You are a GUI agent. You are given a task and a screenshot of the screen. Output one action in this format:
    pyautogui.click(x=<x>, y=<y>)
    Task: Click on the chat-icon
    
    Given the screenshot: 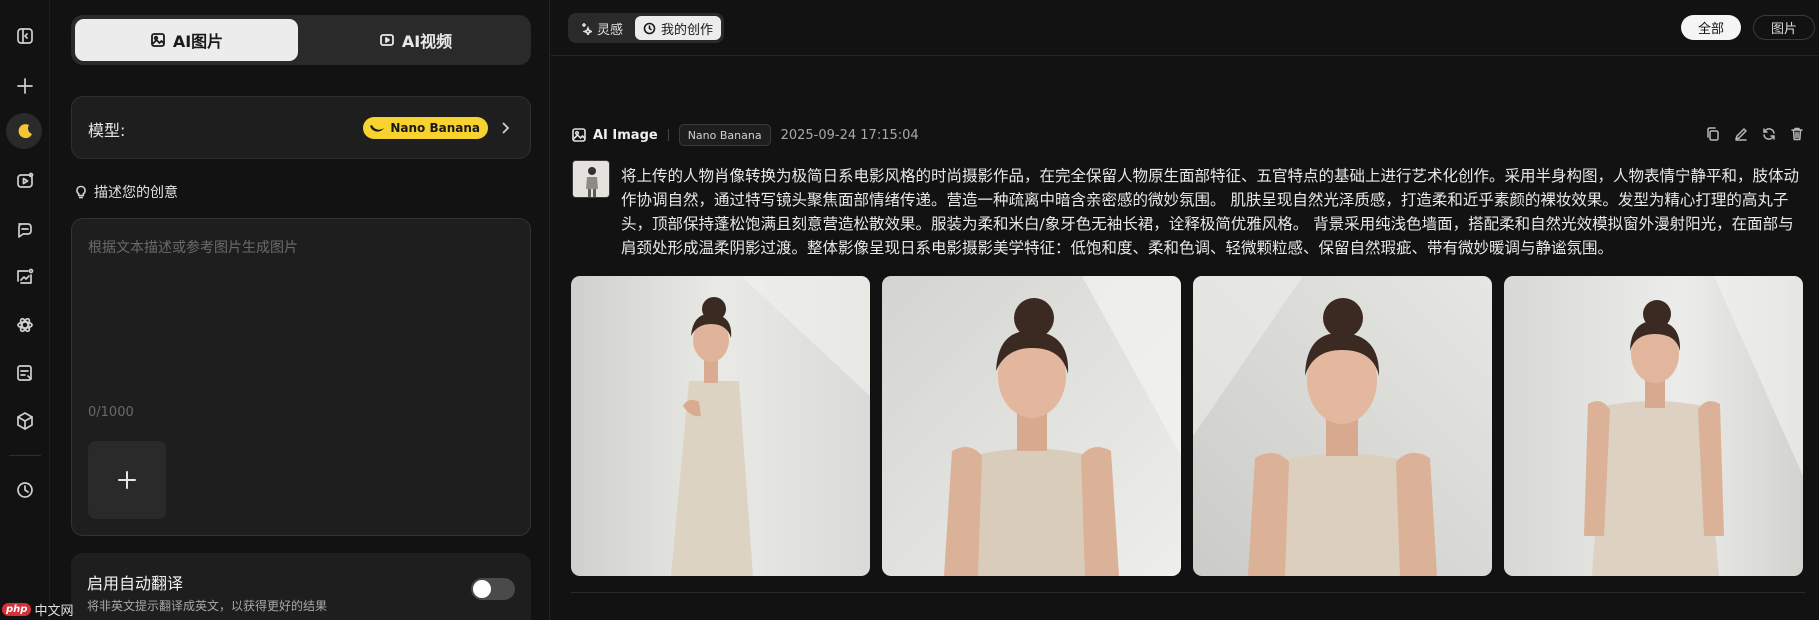 What is the action you would take?
    pyautogui.click(x=25, y=229)
    